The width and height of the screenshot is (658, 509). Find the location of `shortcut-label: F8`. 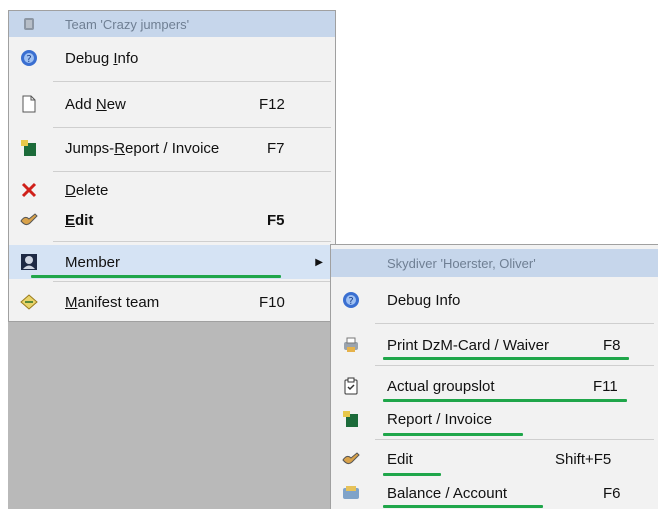

shortcut-label: F8 is located at coordinates (612, 345).